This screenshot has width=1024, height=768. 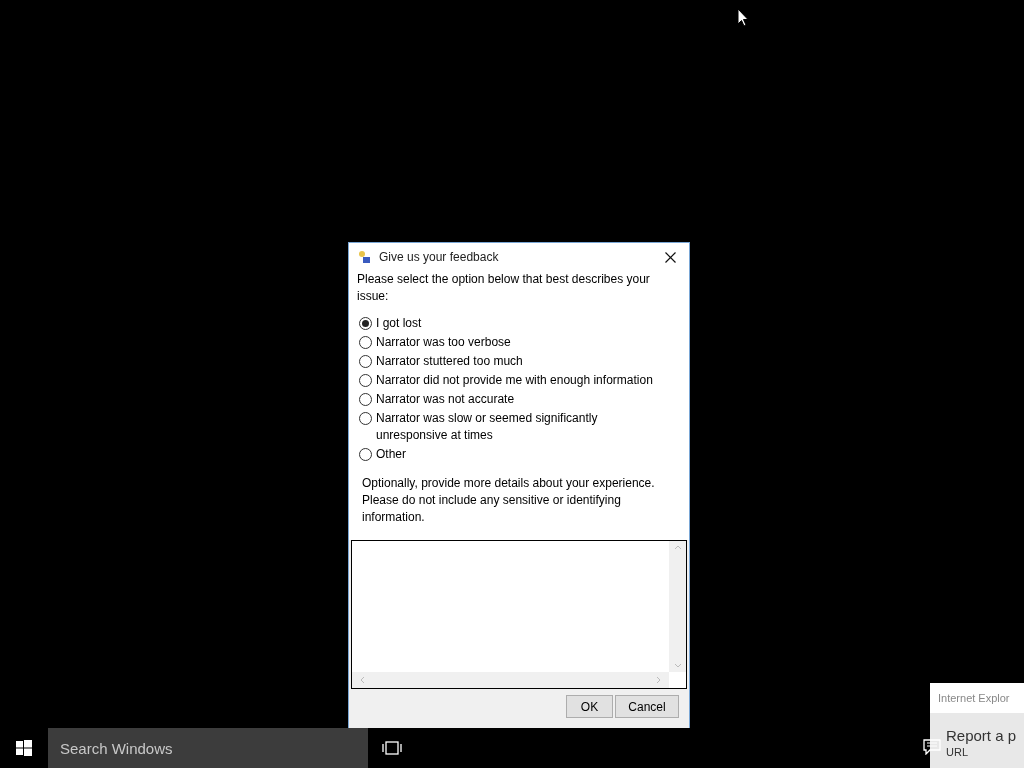 I want to click on radio-option: I got lost, so click(x=519, y=323).